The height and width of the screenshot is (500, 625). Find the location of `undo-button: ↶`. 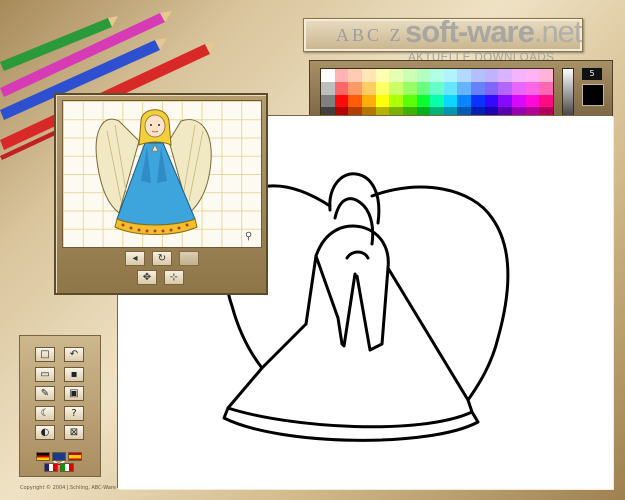

undo-button: ↶ is located at coordinates (74, 354).